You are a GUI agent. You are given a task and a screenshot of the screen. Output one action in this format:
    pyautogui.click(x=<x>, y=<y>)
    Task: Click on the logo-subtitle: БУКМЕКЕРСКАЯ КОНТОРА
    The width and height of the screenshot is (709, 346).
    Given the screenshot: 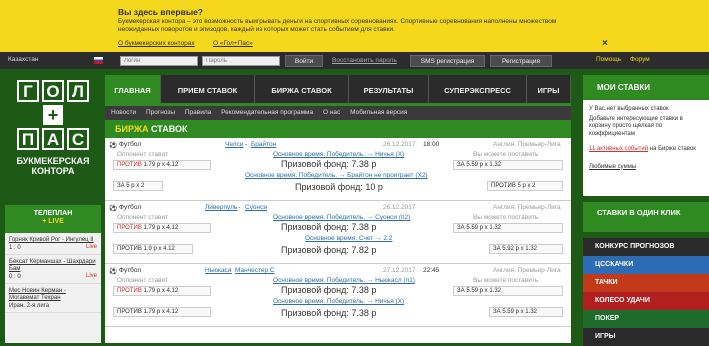 What is the action you would take?
    pyautogui.click(x=53, y=166)
    